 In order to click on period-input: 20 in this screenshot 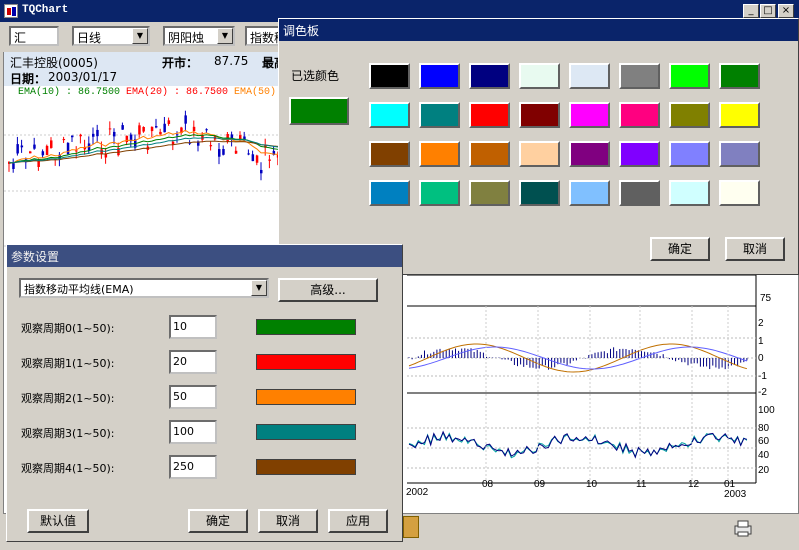, I will do `click(193, 362)`.